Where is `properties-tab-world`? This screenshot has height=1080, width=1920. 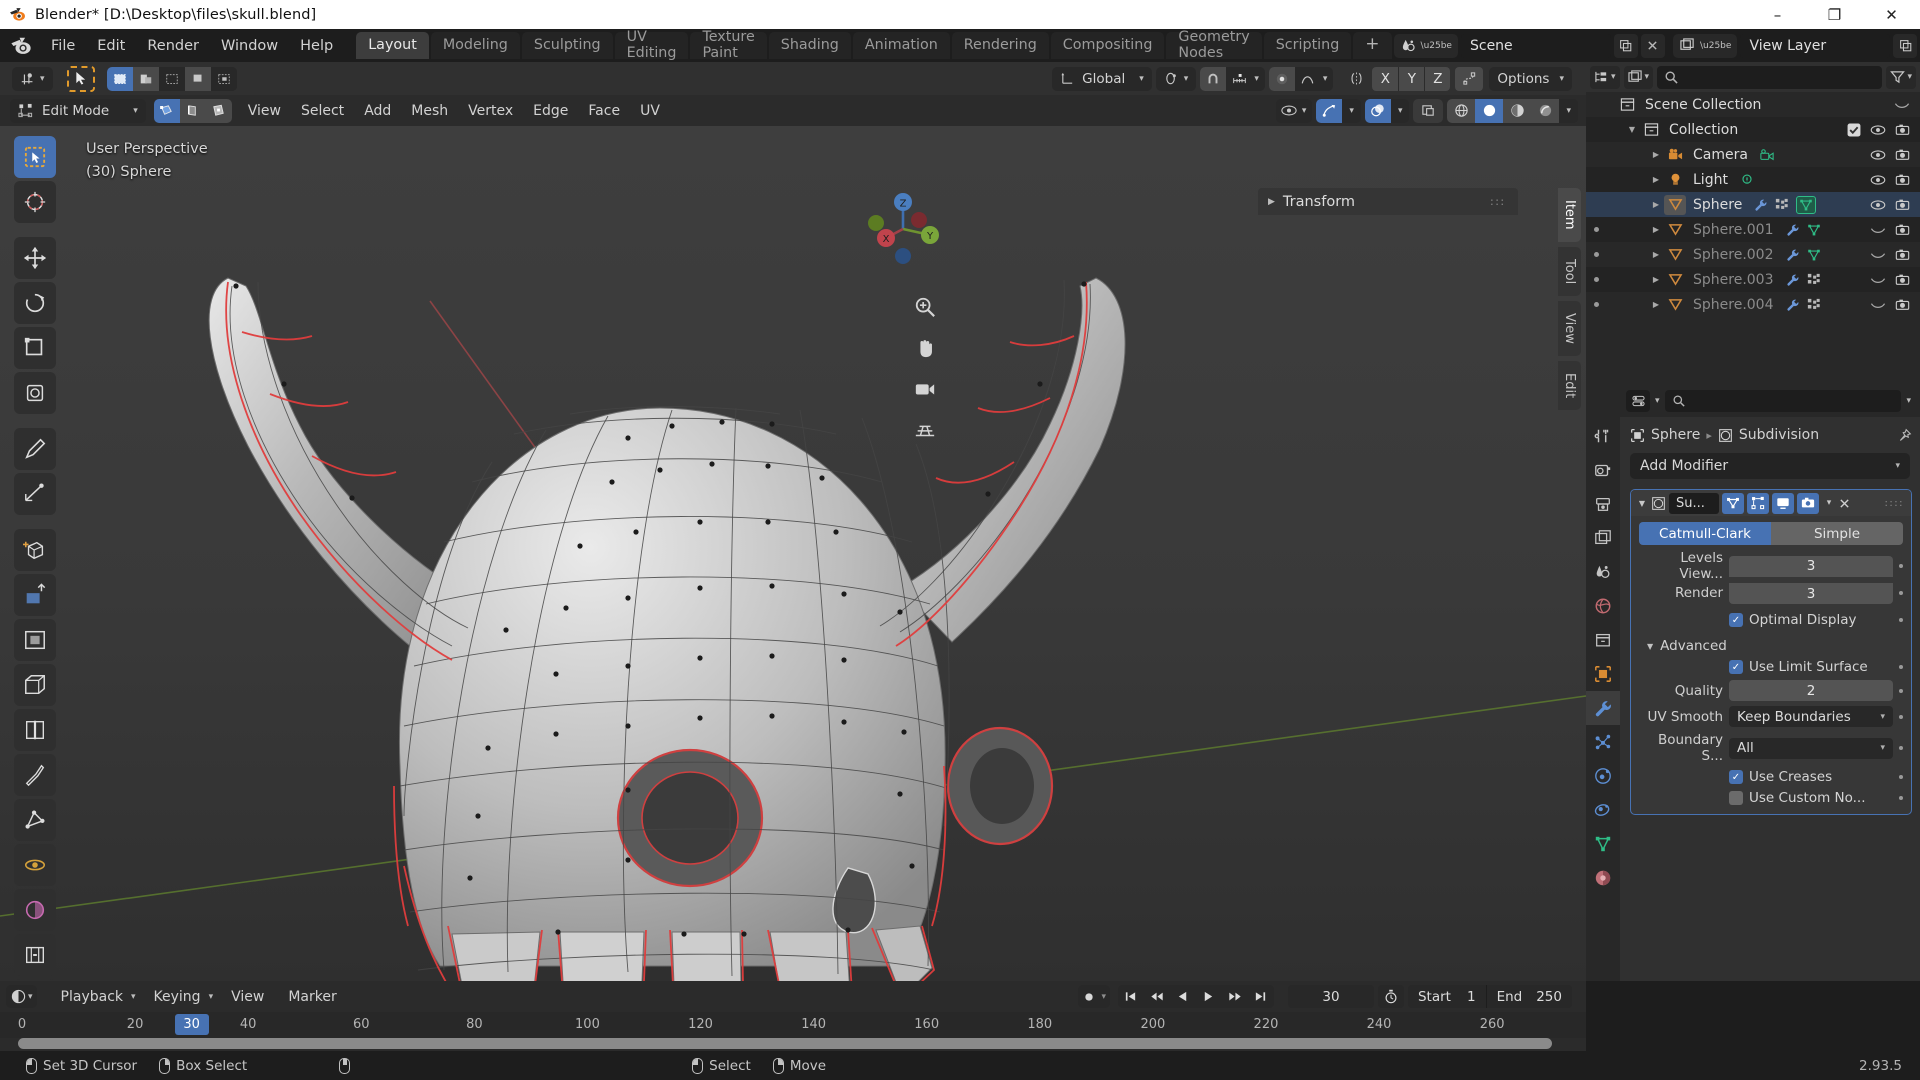
properties-tab-world is located at coordinates (1603, 606).